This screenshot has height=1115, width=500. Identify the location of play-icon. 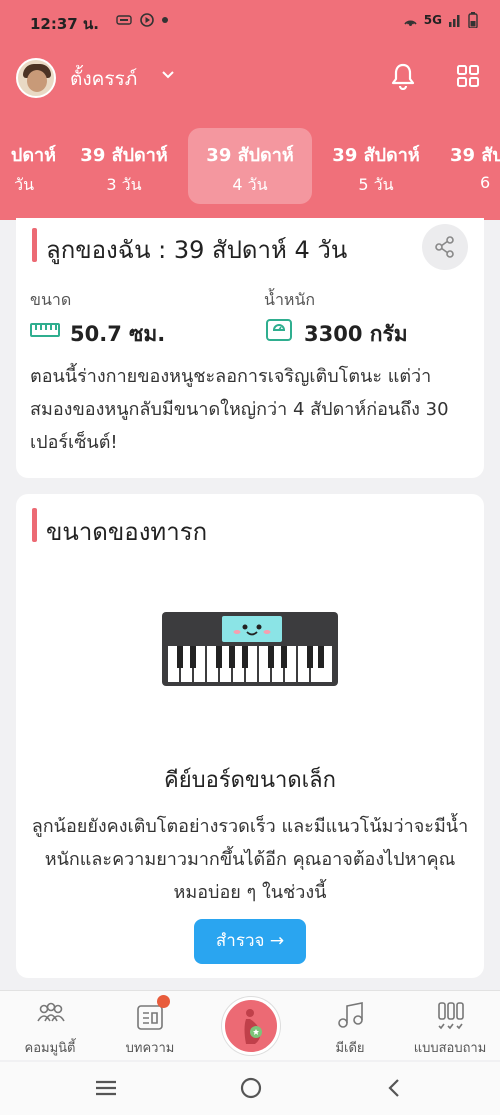
(147, 20).